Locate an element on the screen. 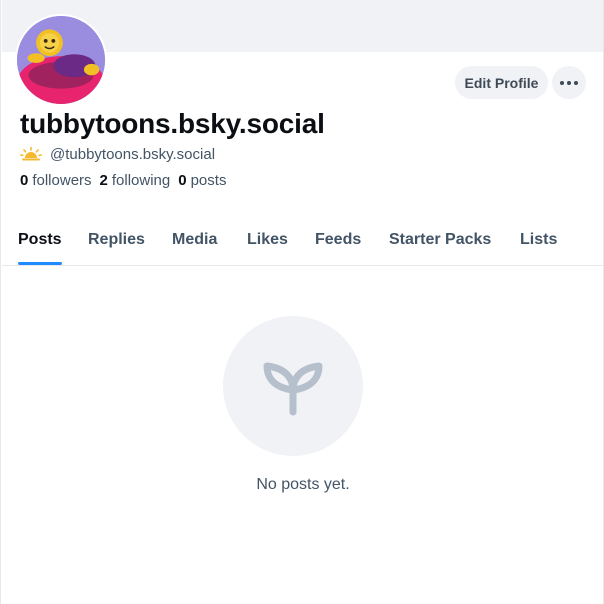 This screenshot has width=604, height=604. following-stat: 2 following is located at coordinates (135, 180).